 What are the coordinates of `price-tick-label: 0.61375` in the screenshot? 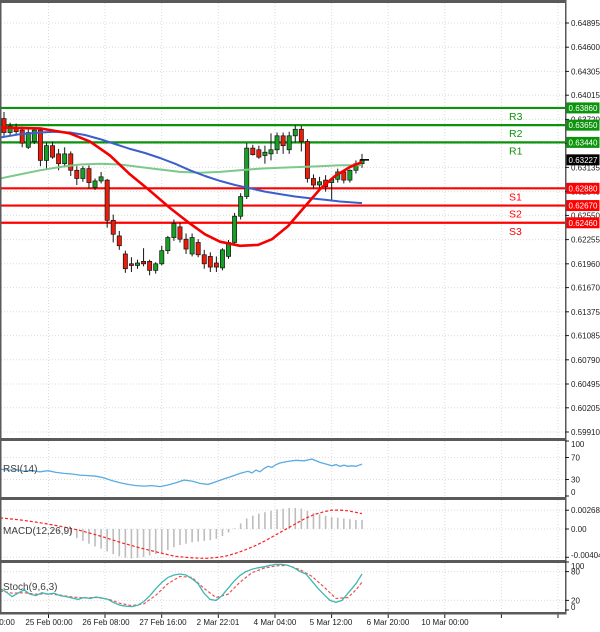 It's located at (585, 312).